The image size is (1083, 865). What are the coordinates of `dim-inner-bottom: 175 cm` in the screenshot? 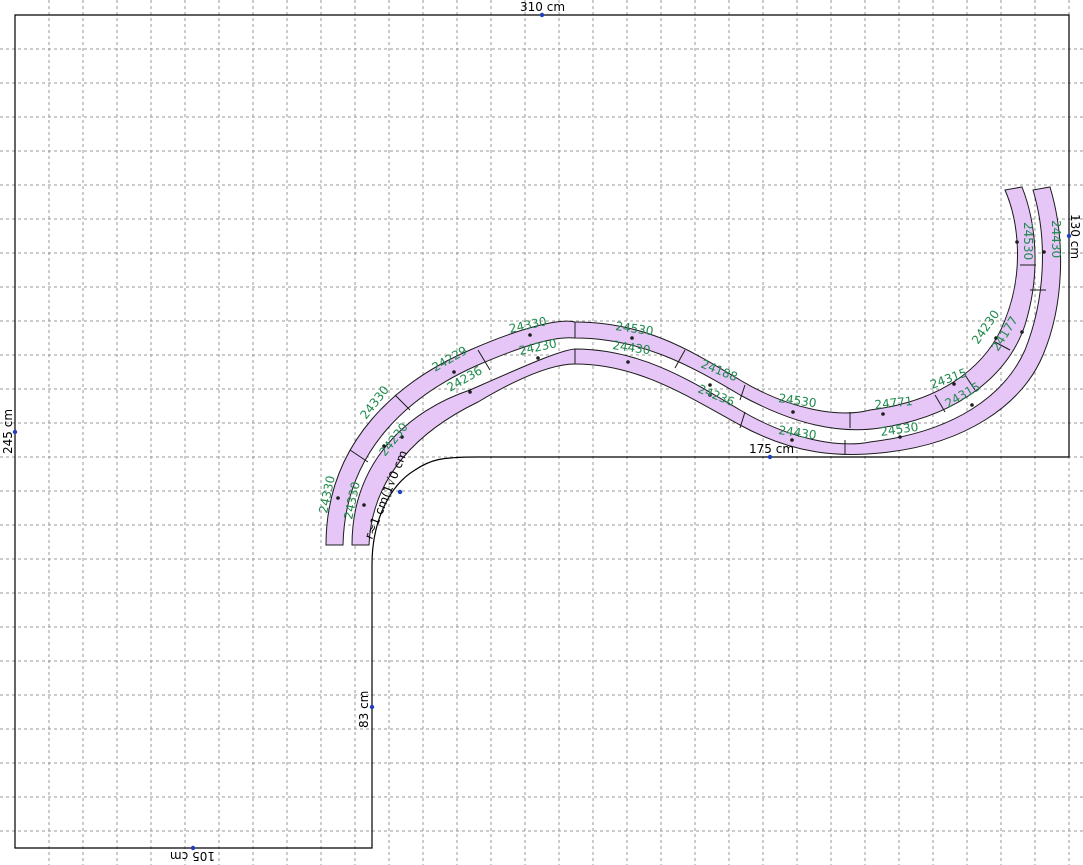 It's located at (771, 449).